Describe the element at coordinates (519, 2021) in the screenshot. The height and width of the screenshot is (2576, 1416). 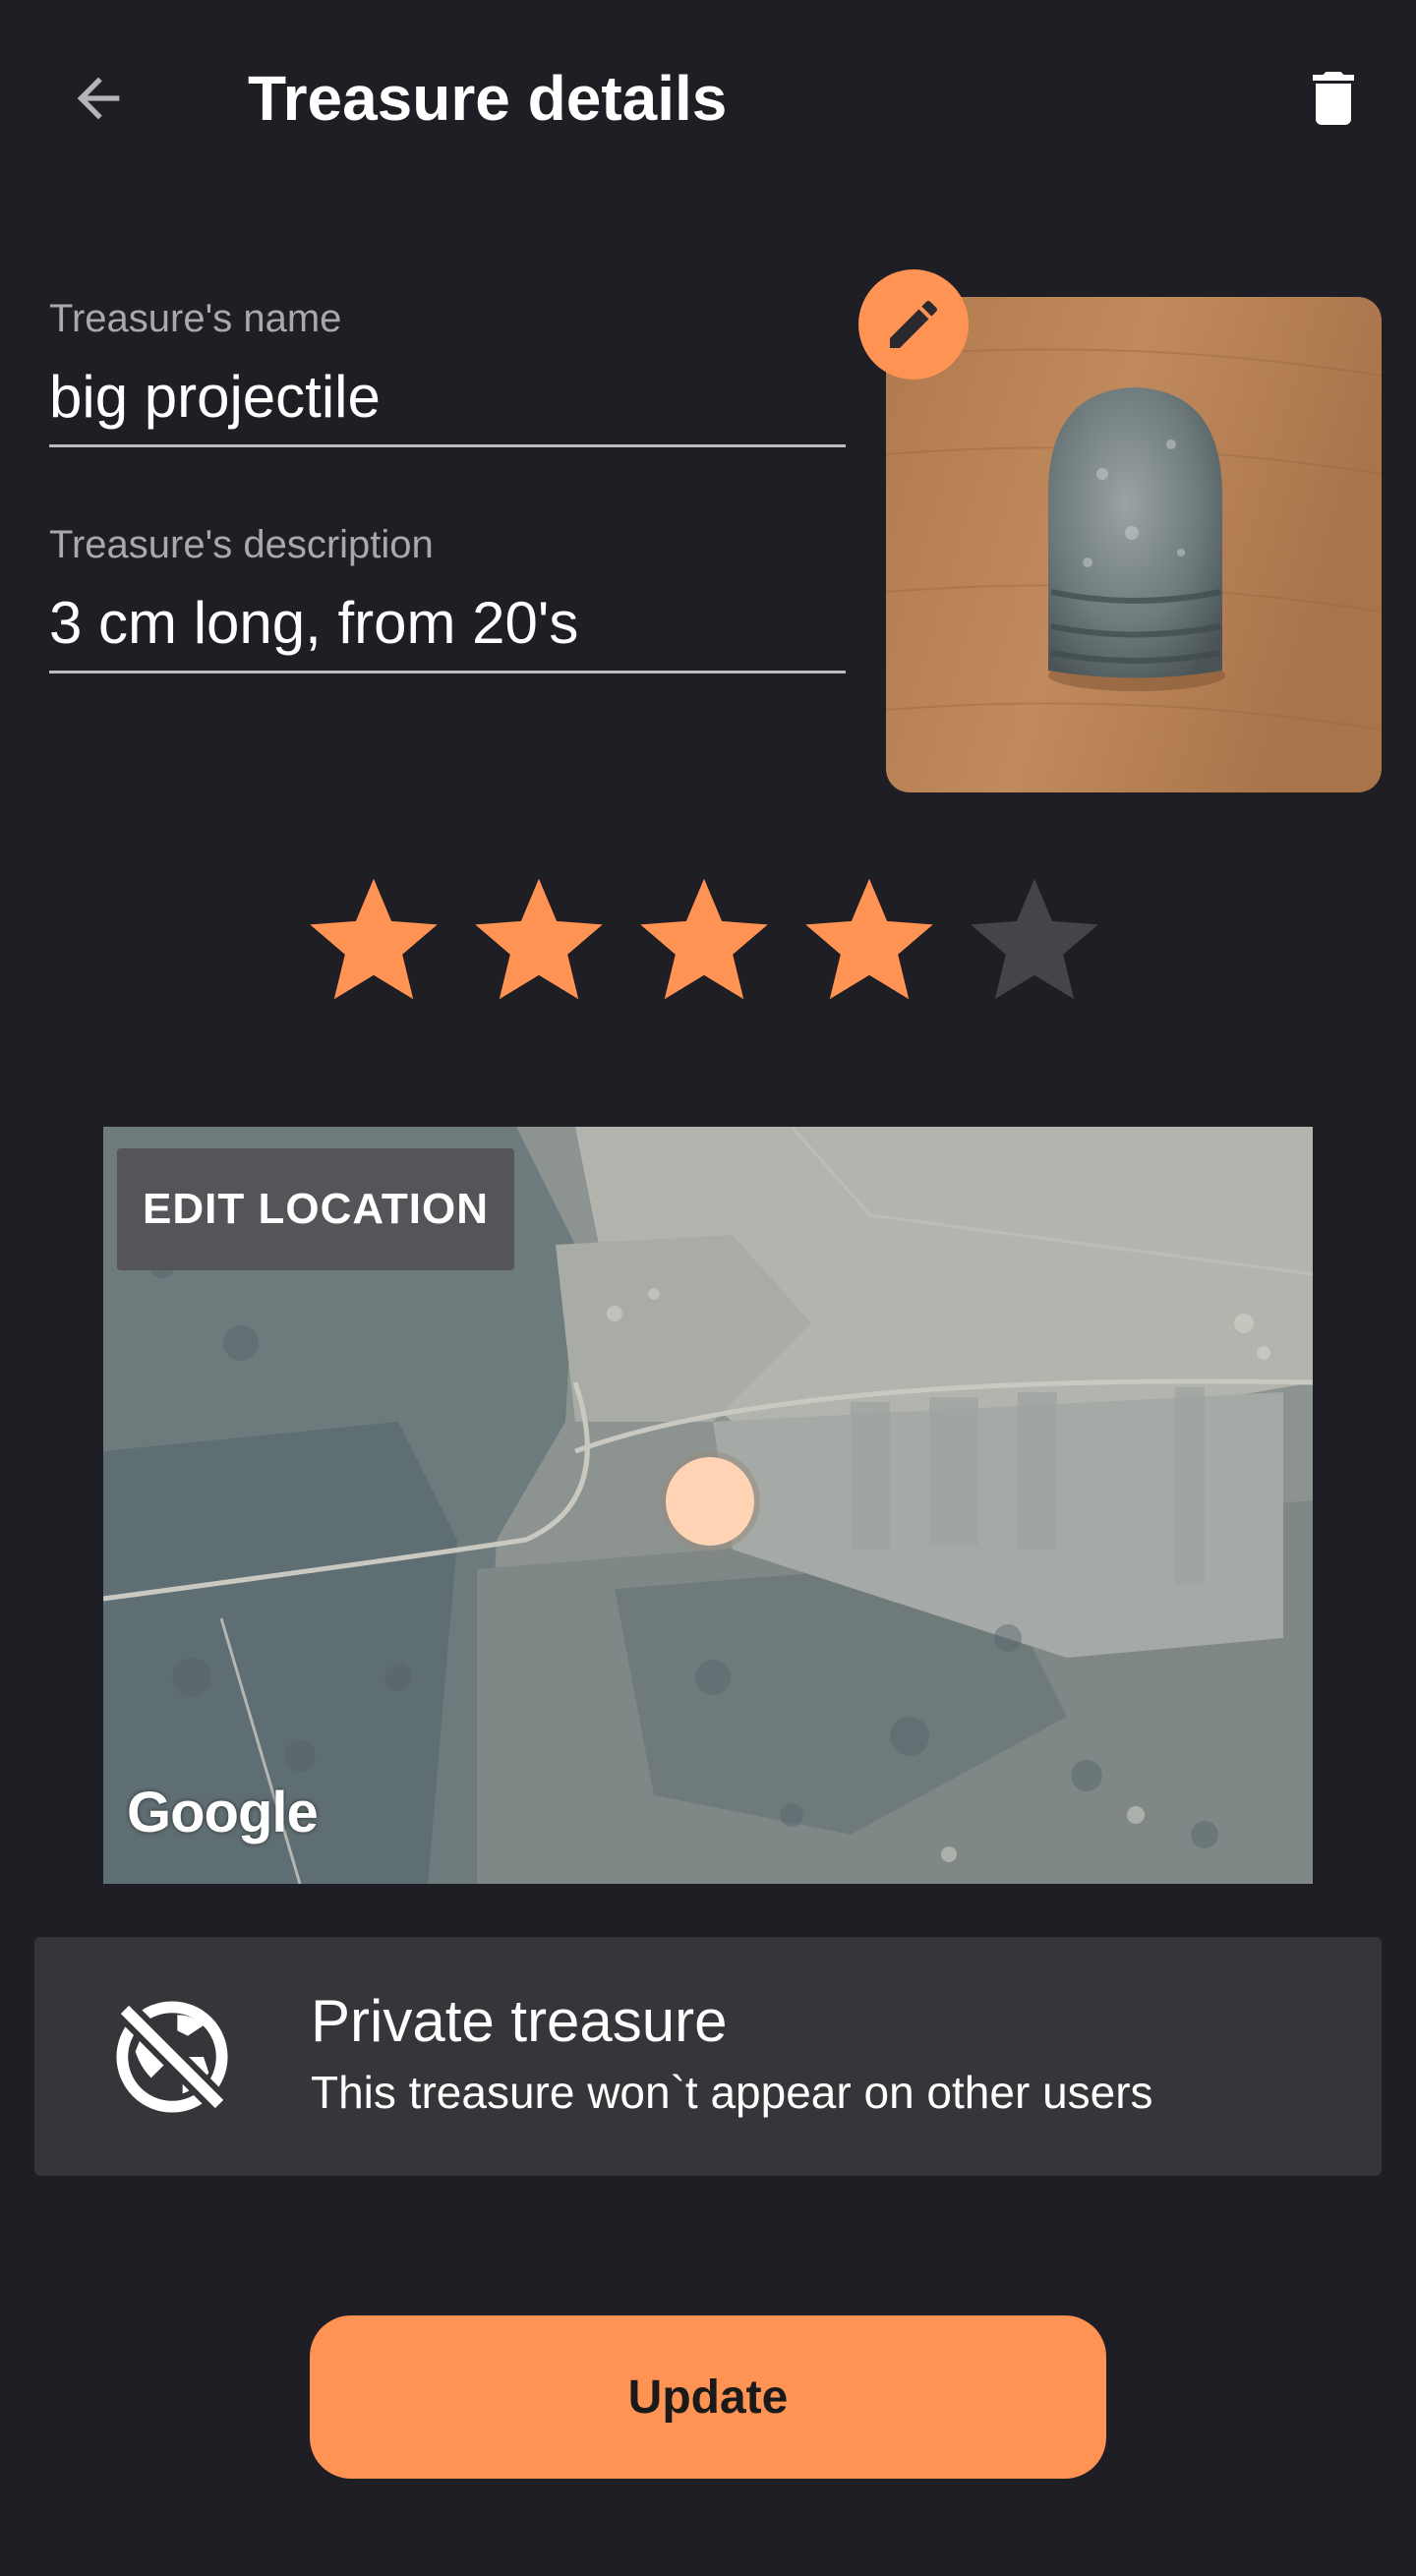
I see `privacy-title: Private treasure` at that location.